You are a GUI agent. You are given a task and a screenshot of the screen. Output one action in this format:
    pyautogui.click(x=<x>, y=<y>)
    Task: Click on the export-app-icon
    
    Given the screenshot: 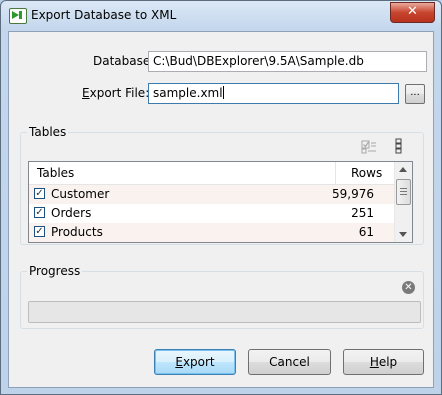 What is the action you would take?
    pyautogui.click(x=18, y=16)
    